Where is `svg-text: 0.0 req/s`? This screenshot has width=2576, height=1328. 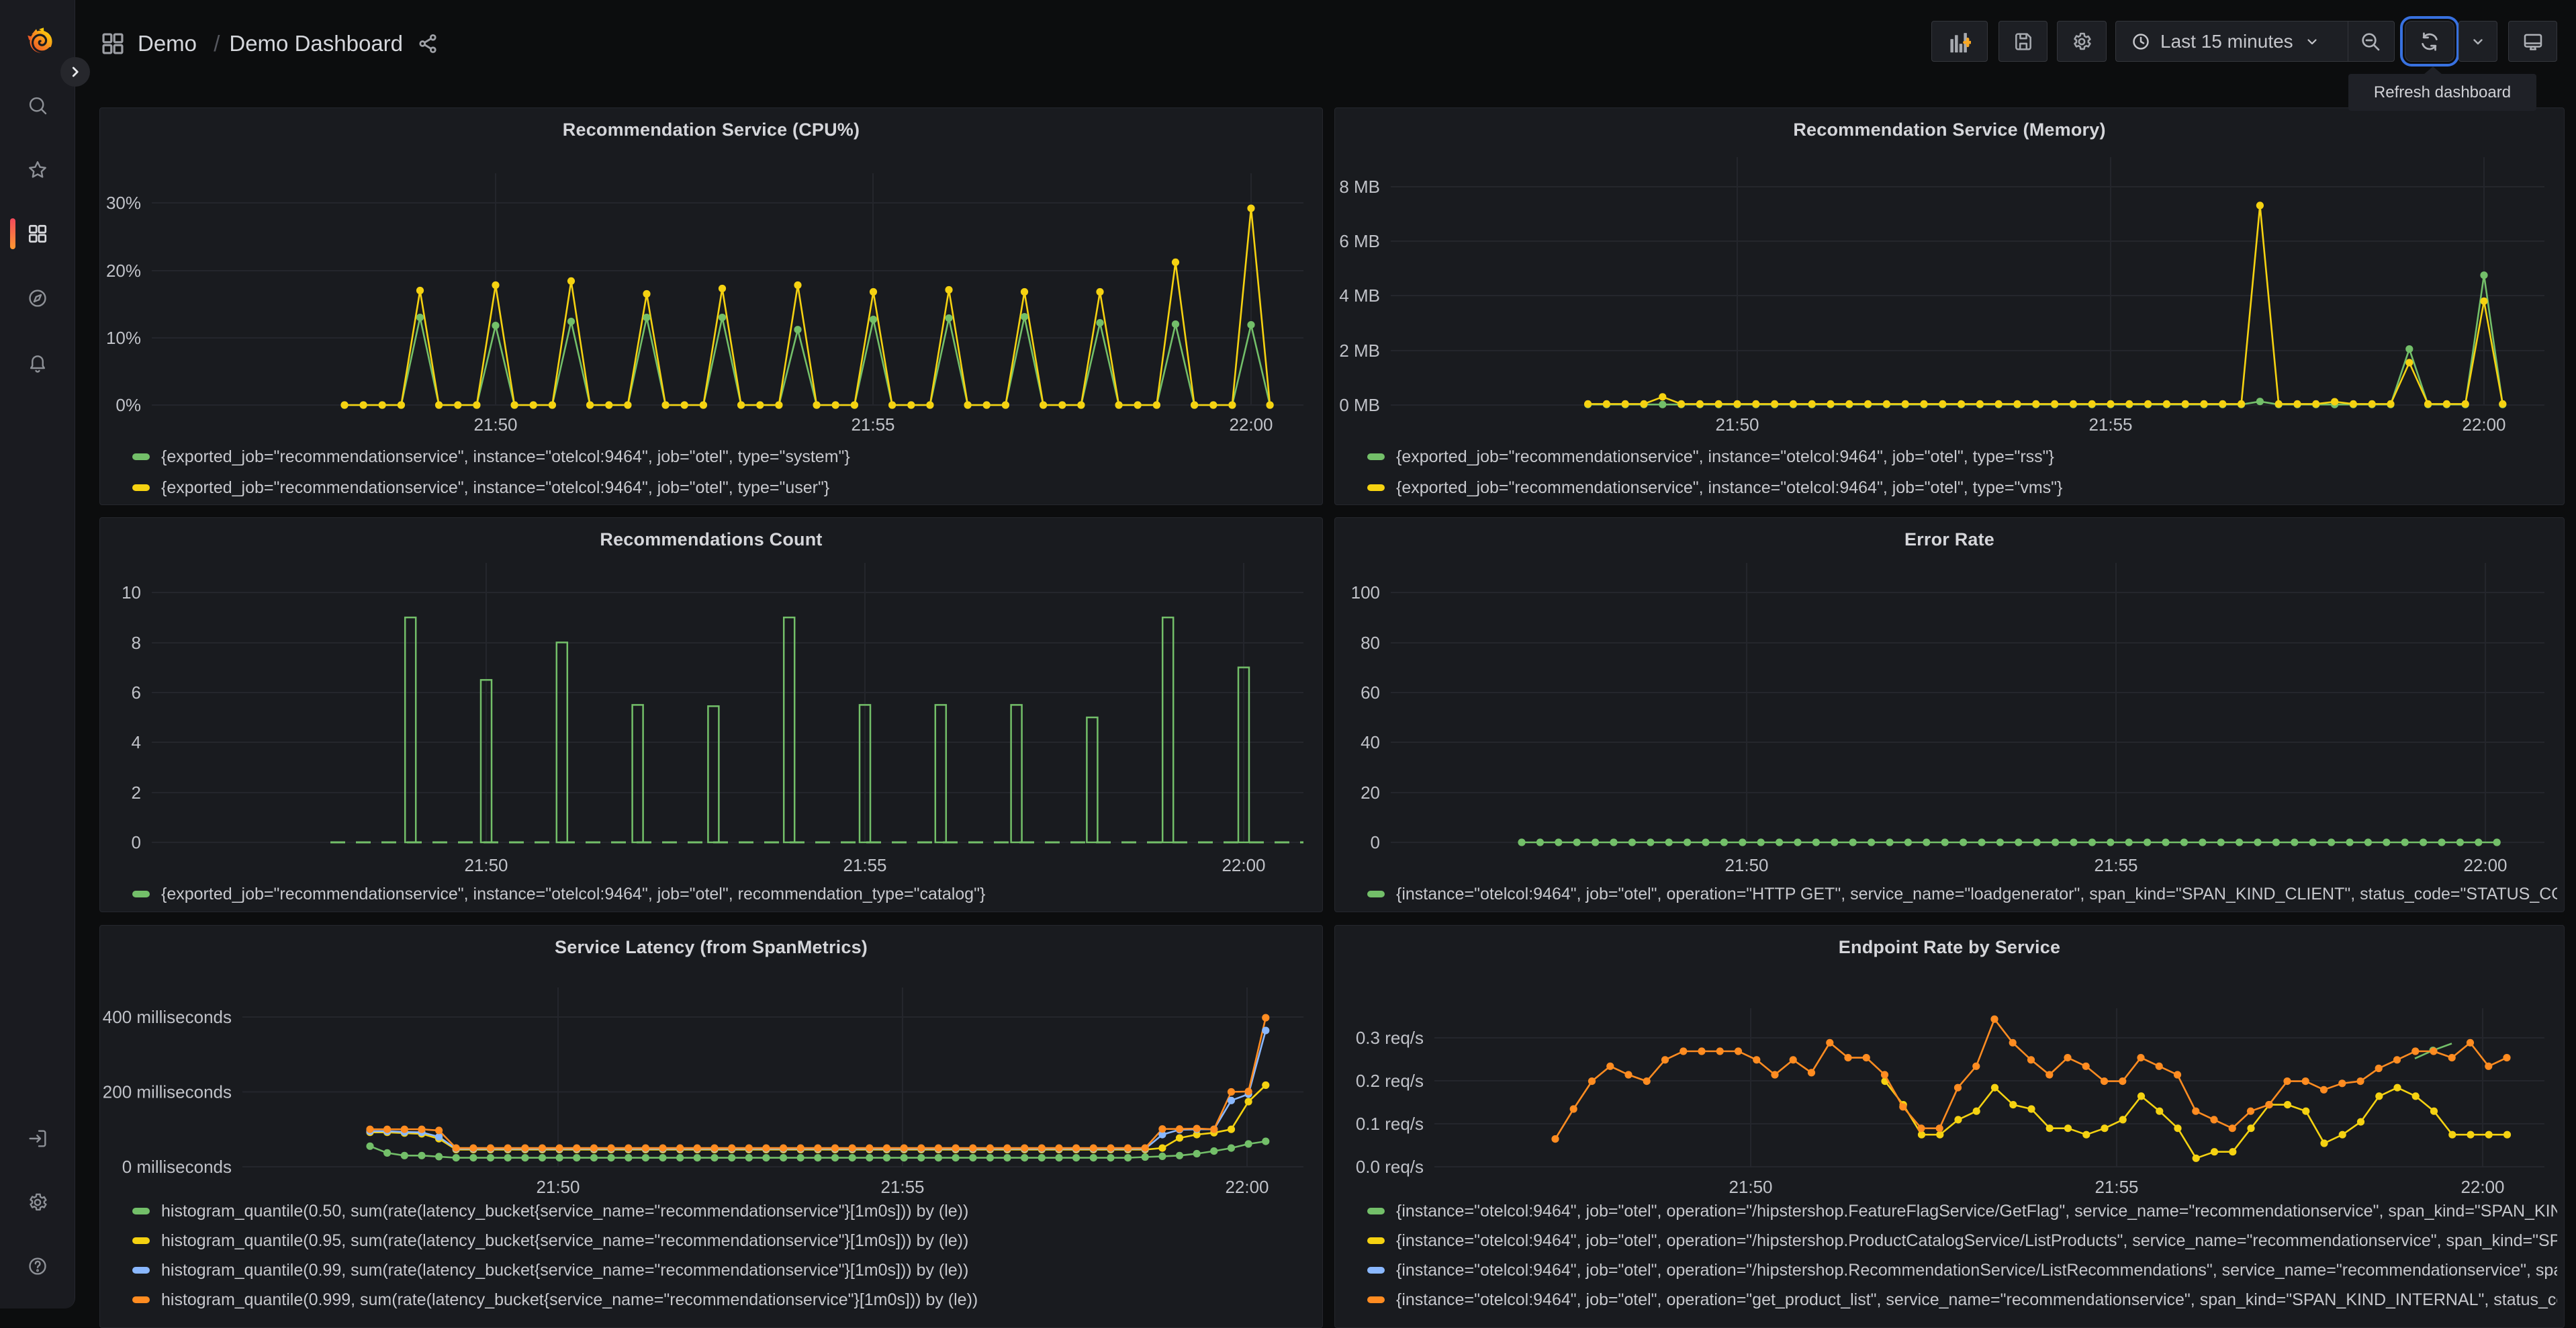
svg-text: 0.0 req/s is located at coordinates (1390, 1167).